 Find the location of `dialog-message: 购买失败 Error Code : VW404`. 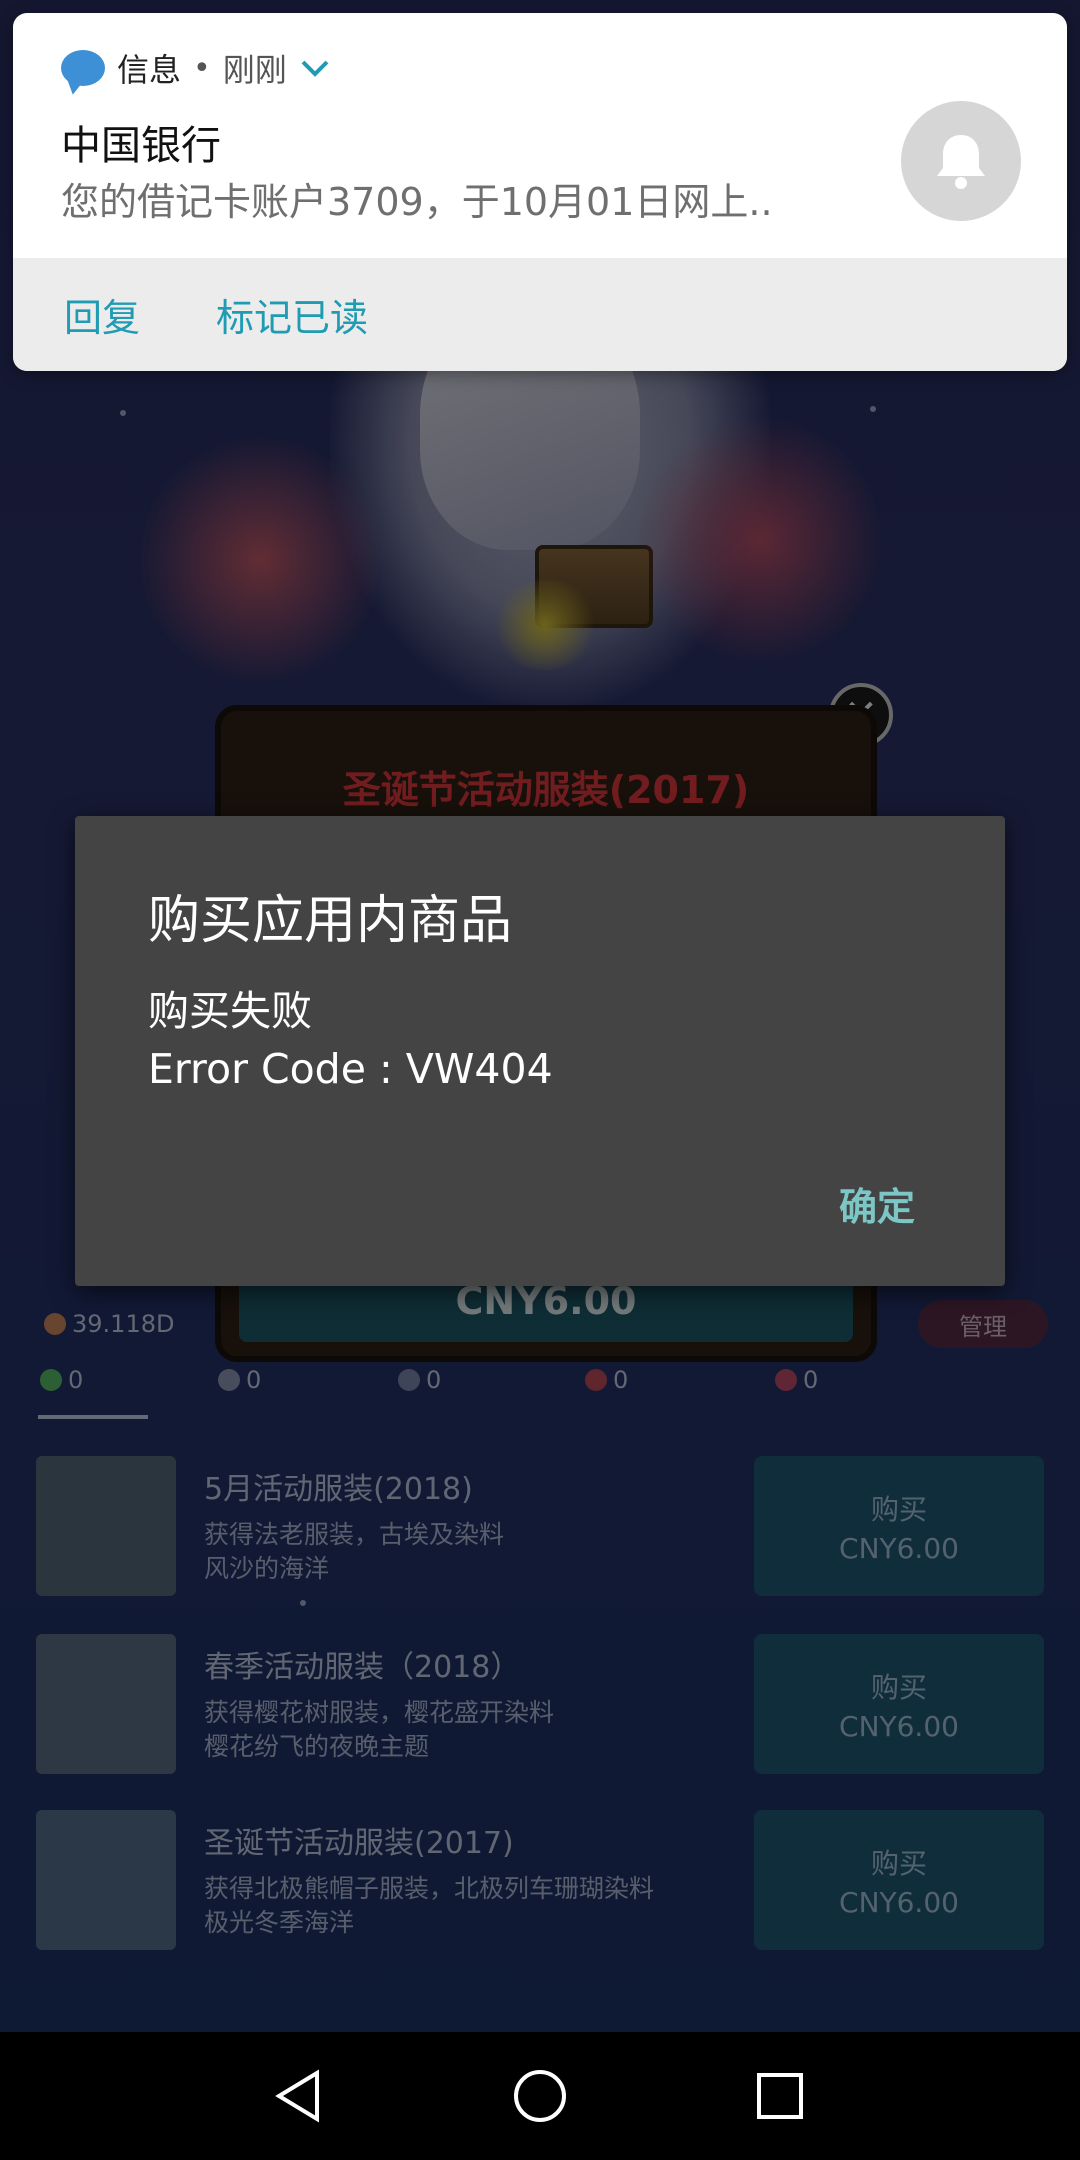

dialog-message: 购买失败 Error Code : VW404 is located at coordinates (350, 1040).